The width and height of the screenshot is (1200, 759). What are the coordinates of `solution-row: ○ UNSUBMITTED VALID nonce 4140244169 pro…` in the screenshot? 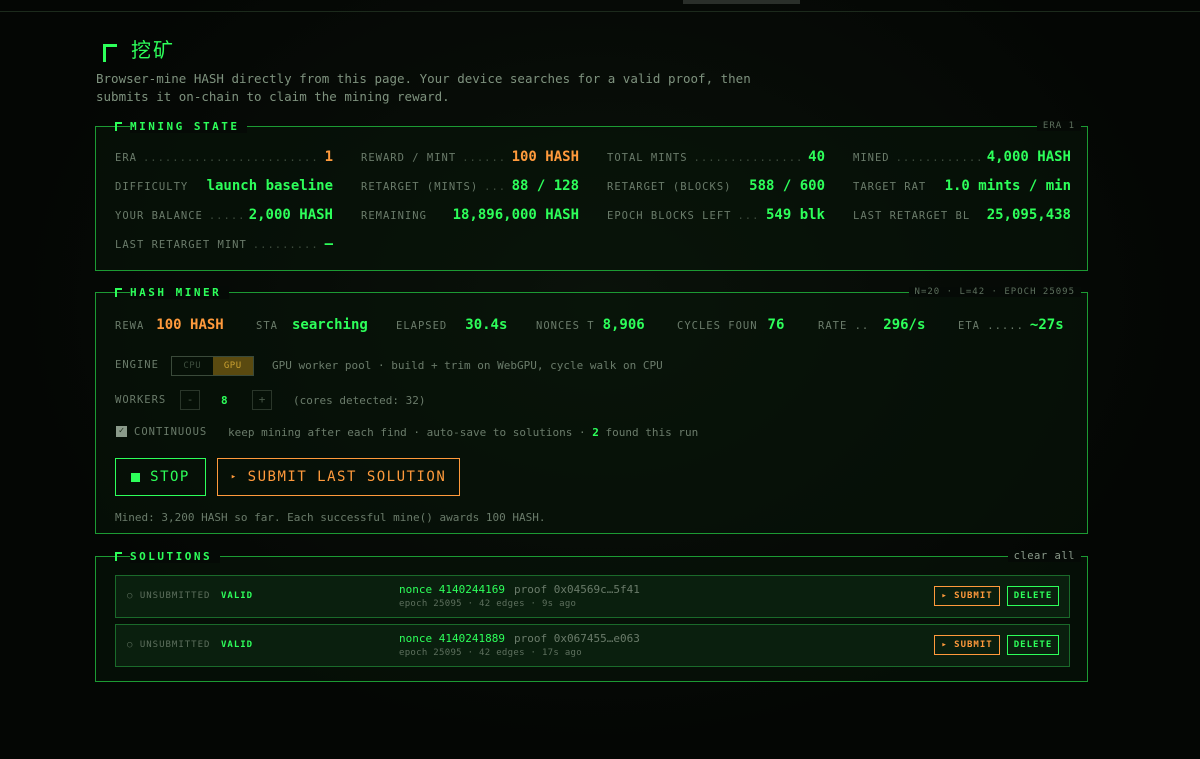 It's located at (592, 596).